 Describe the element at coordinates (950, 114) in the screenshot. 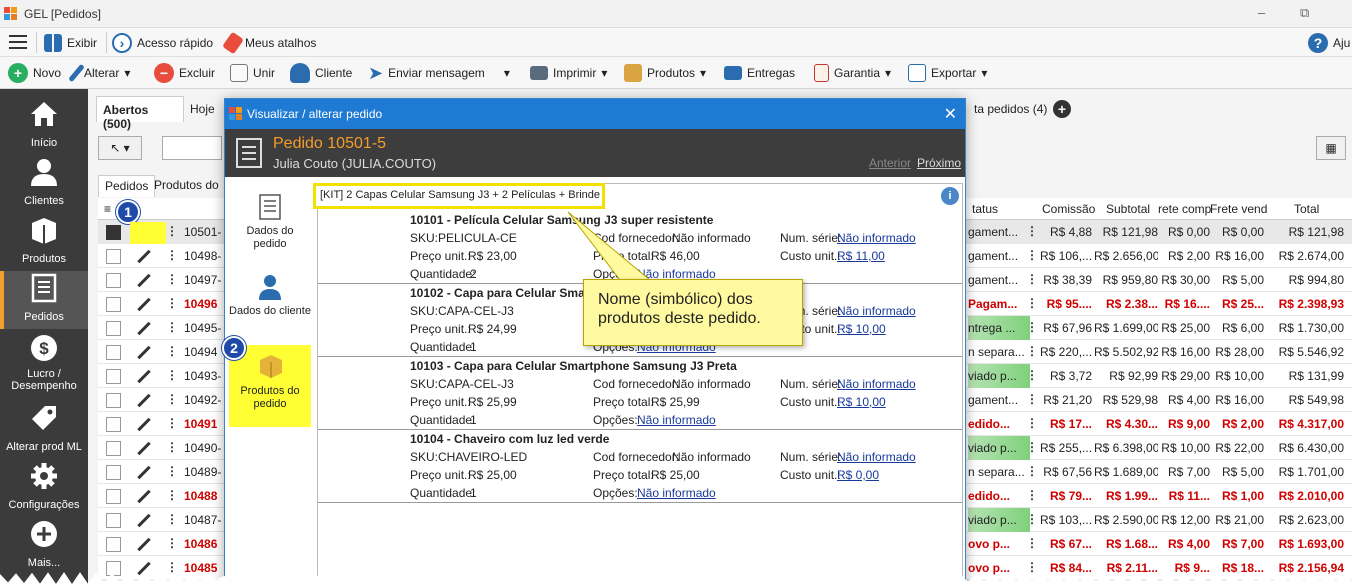

I see `close-icon: ✕` at that location.